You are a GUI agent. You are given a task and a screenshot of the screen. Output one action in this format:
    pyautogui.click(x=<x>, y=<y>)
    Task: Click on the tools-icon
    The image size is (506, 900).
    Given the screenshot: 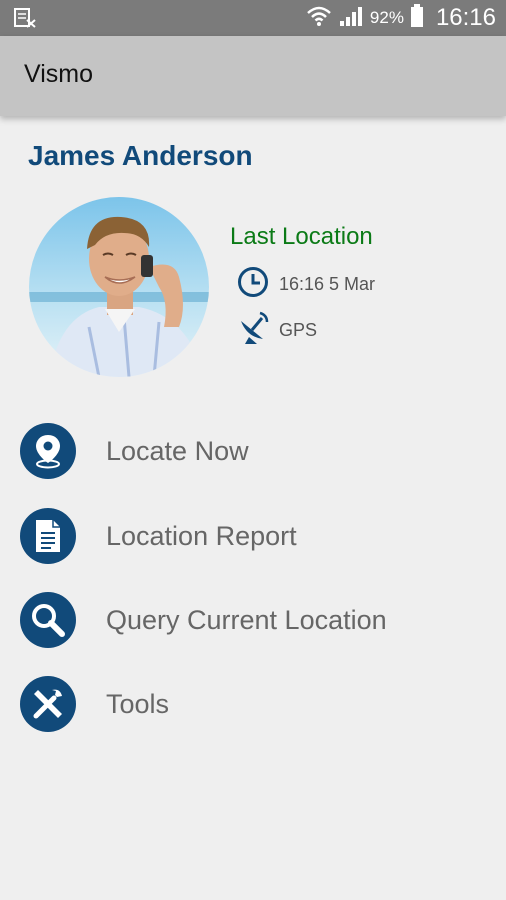 What is the action you would take?
    pyautogui.click(x=48, y=704)
    